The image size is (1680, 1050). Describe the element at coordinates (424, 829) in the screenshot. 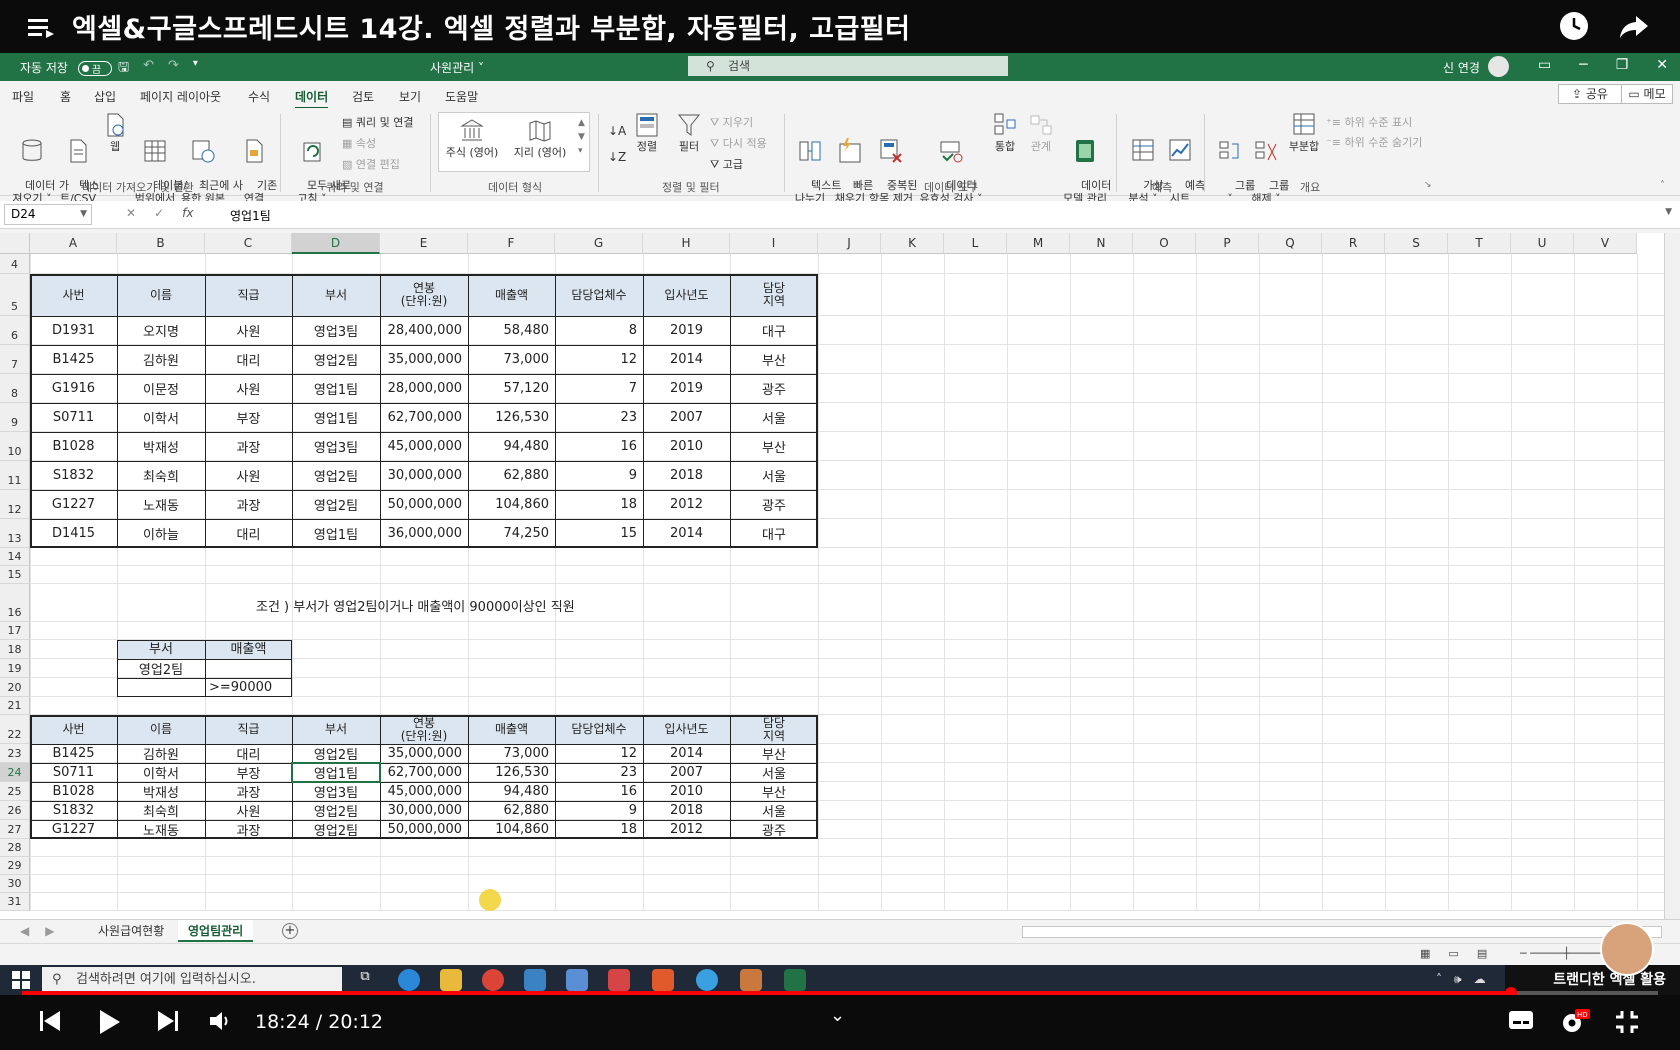

I see `filter-result-table-cell: 50,000,000` at that location.